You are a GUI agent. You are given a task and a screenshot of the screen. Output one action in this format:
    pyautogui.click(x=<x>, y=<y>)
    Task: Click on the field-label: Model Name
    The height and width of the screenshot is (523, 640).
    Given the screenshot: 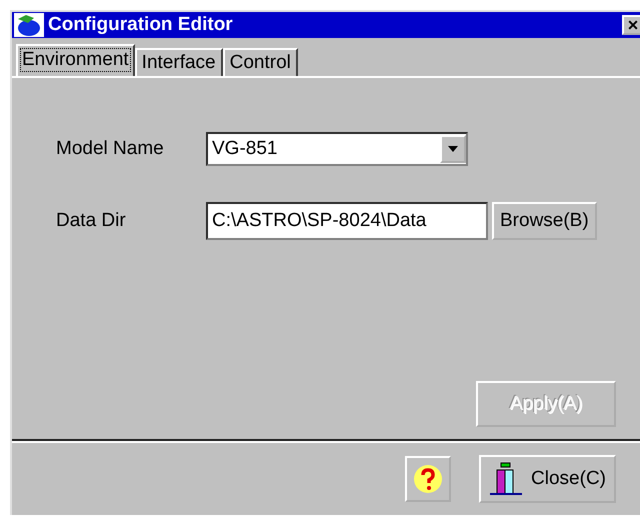 What is the action you would take?
    pyautogui.click(x=110, y=149)
    